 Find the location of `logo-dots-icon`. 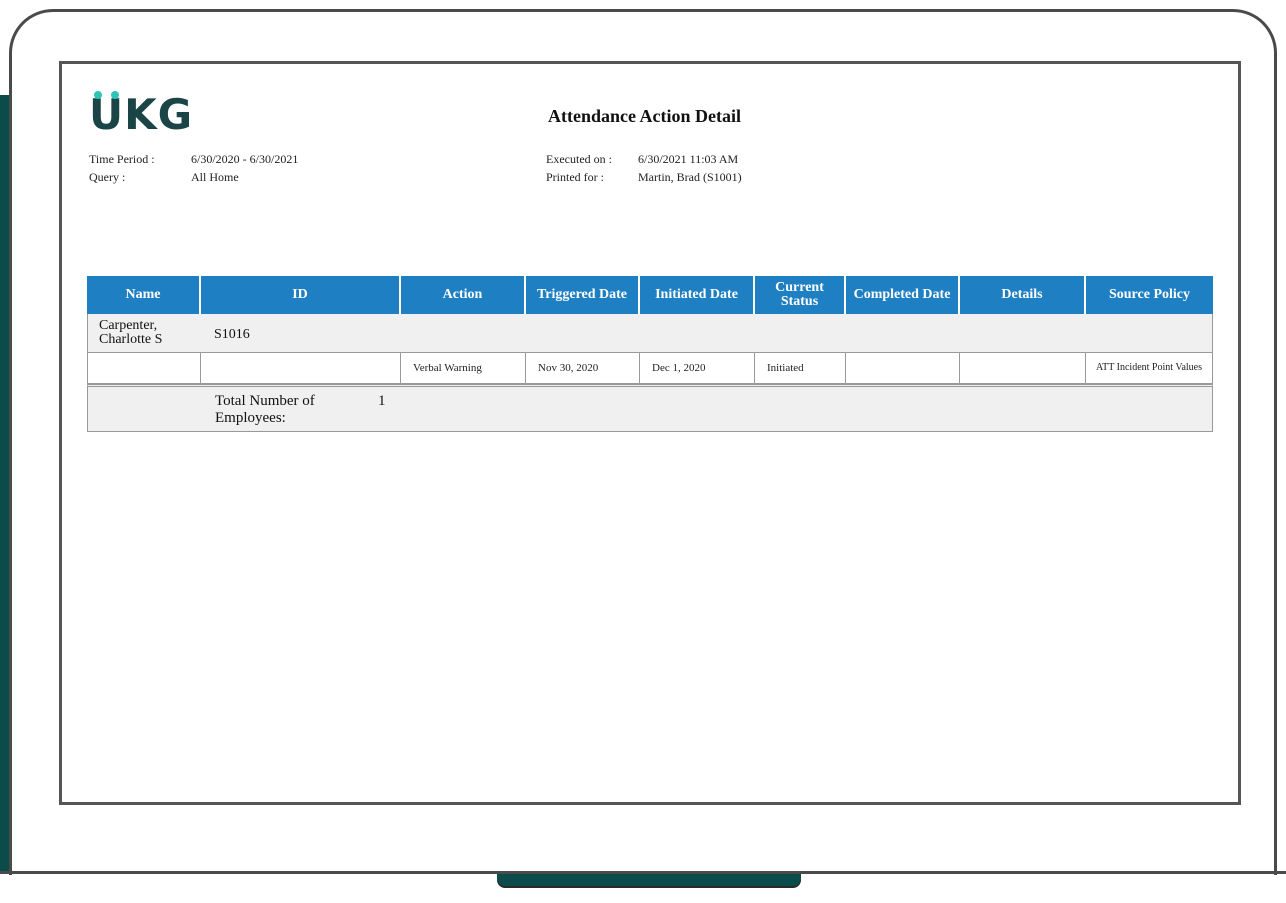

logo-dots-icon is located at coordinates (107, 96).